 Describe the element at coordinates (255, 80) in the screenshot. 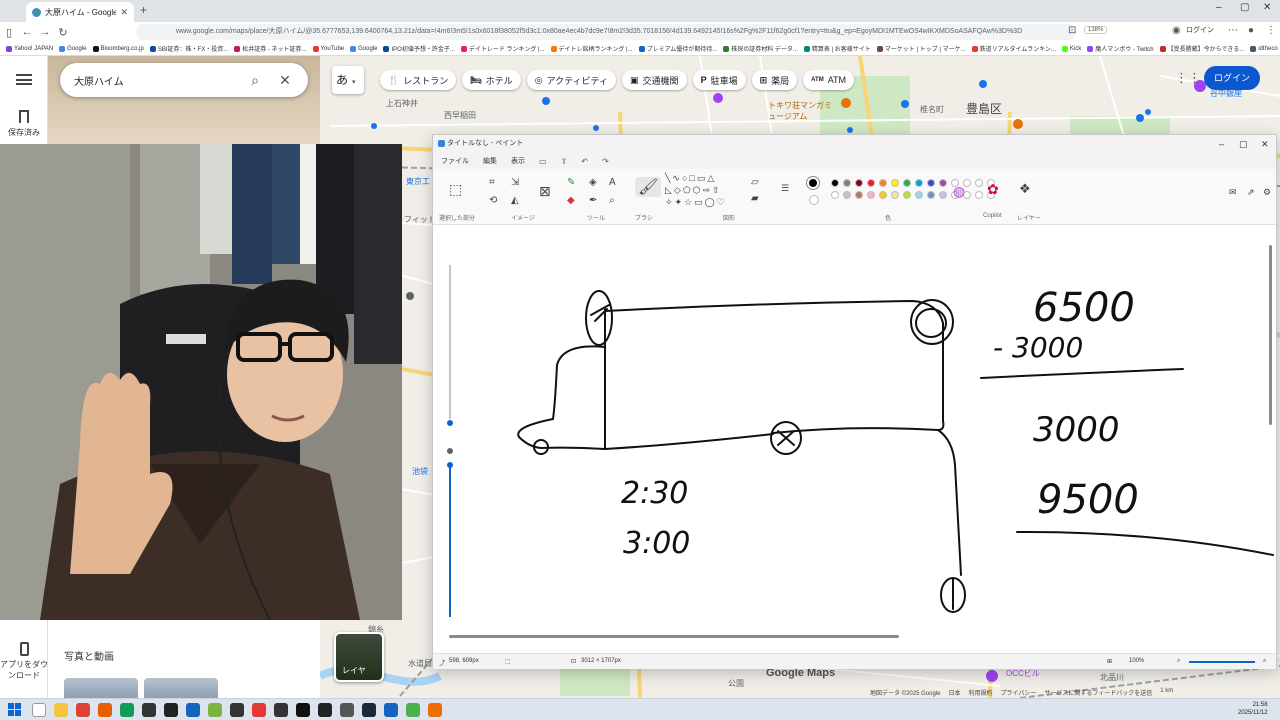

I see `search-icon: ⌕` at that location.